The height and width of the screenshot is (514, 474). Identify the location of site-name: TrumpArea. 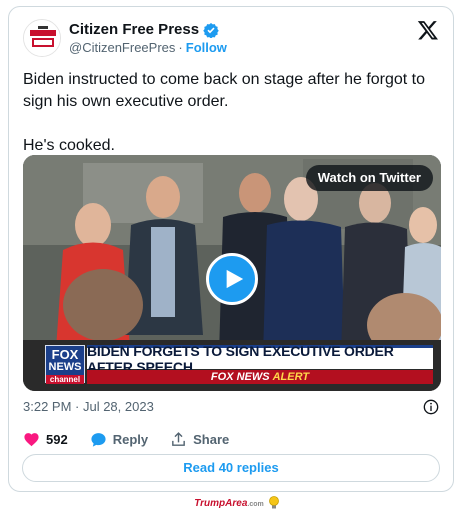
(221, 503).